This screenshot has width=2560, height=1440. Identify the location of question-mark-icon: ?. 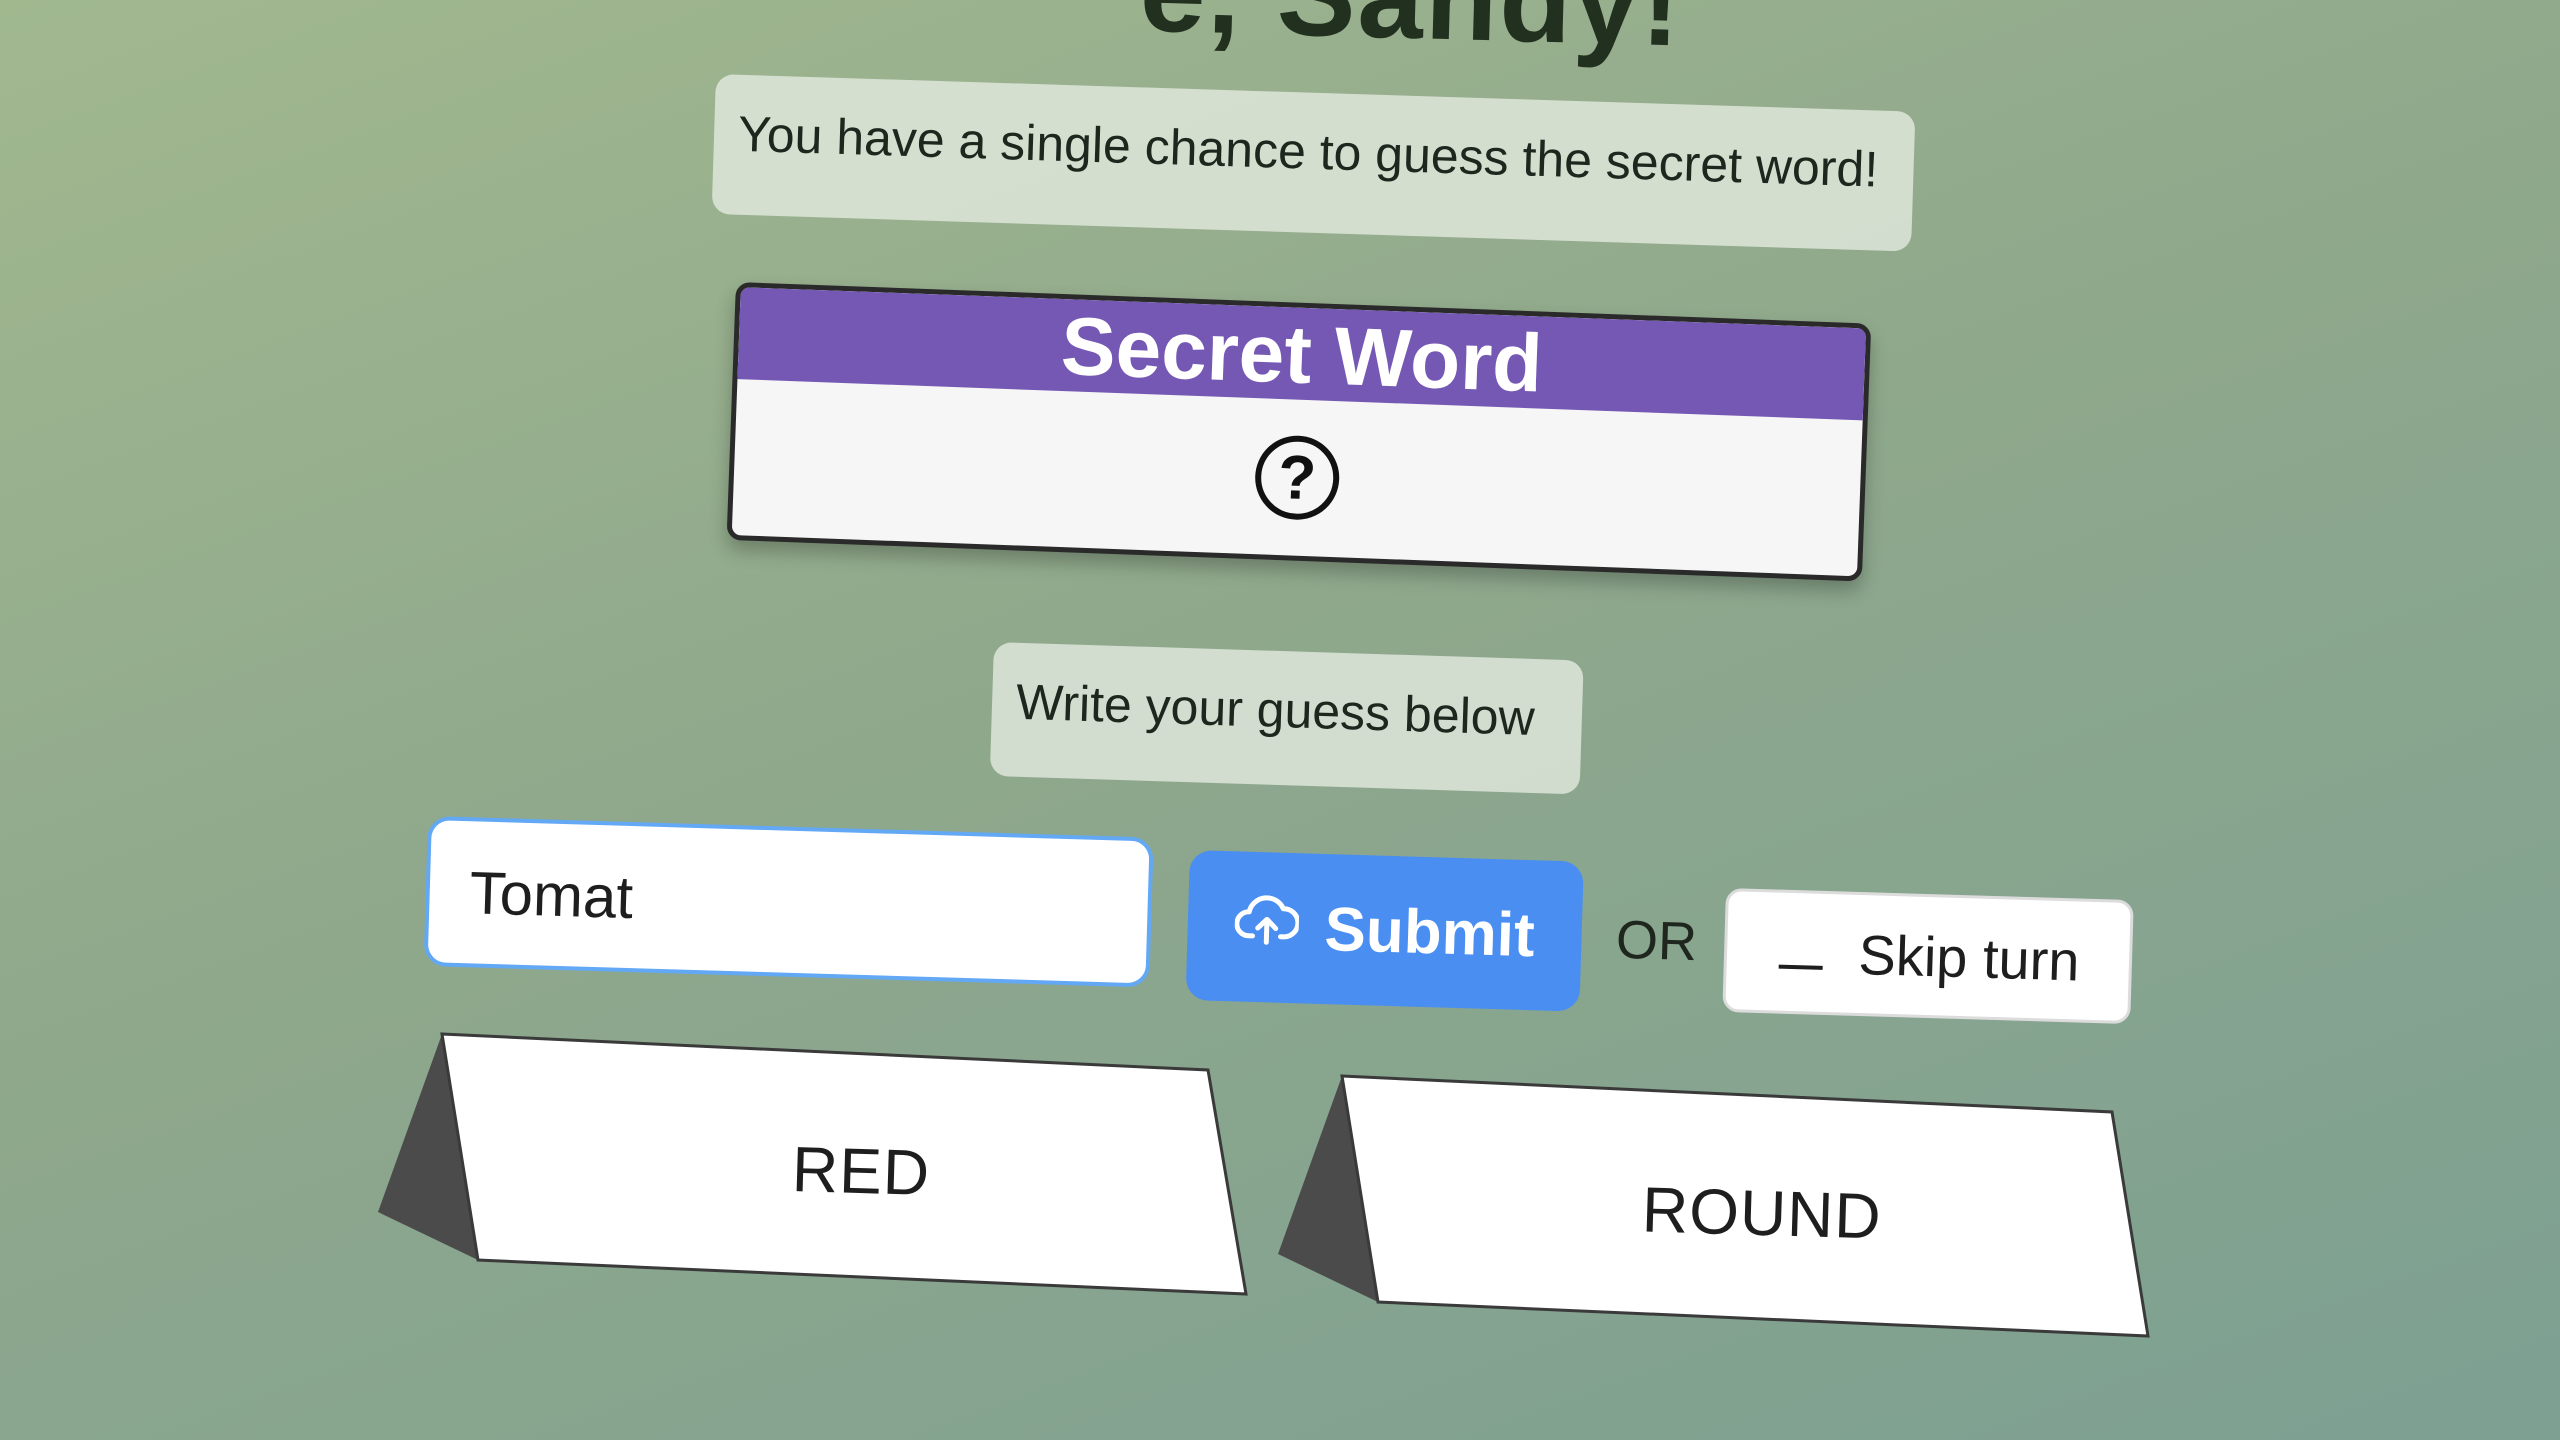
(1297, 478).